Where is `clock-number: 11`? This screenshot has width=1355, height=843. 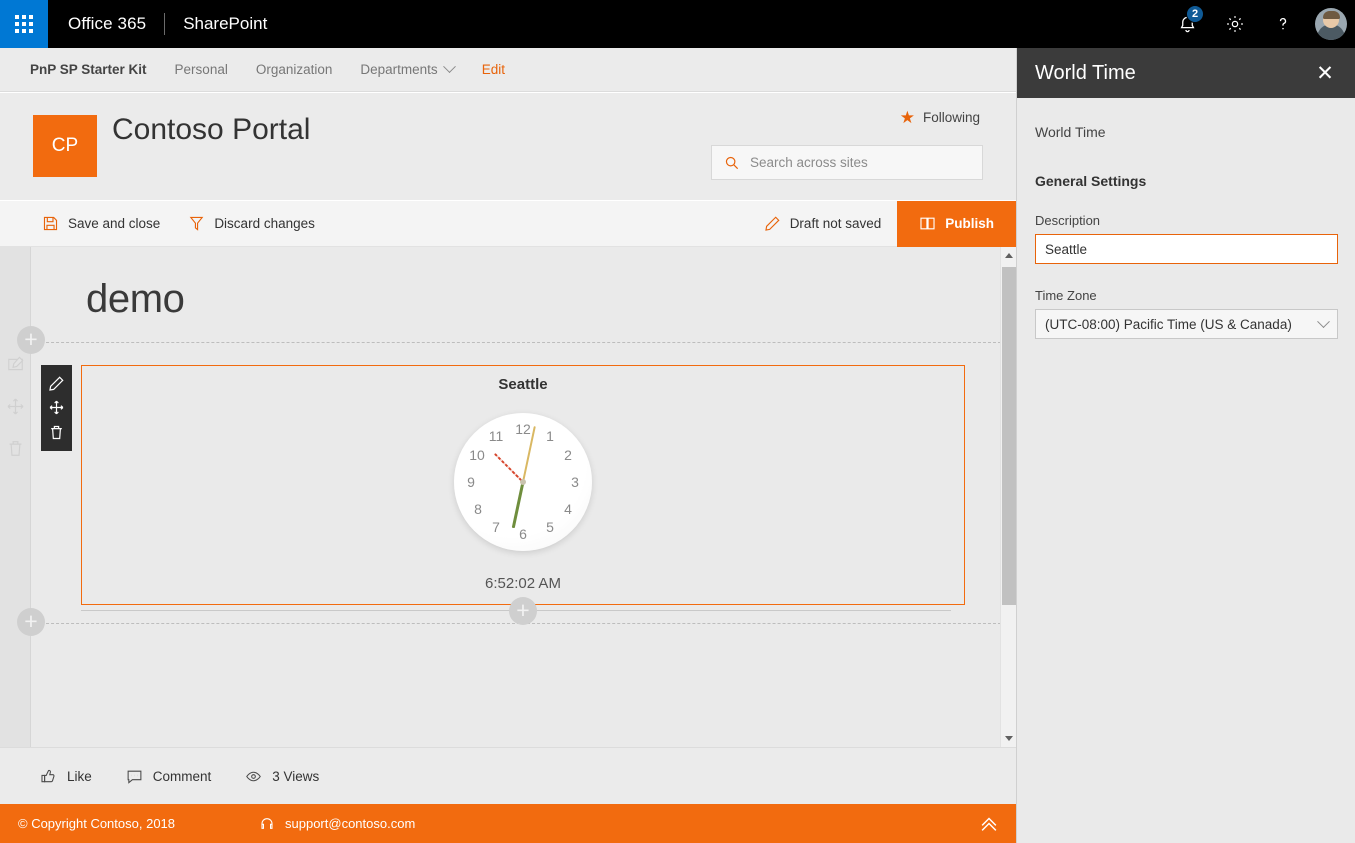 clock-number: 11 is located at coordinates (496, 436).